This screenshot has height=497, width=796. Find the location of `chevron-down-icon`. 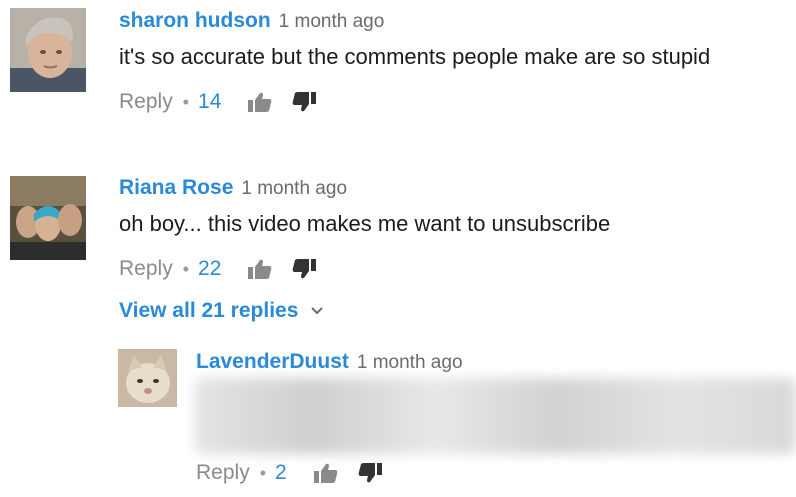

chevron-down-icon is located at coordinates (317, 311).